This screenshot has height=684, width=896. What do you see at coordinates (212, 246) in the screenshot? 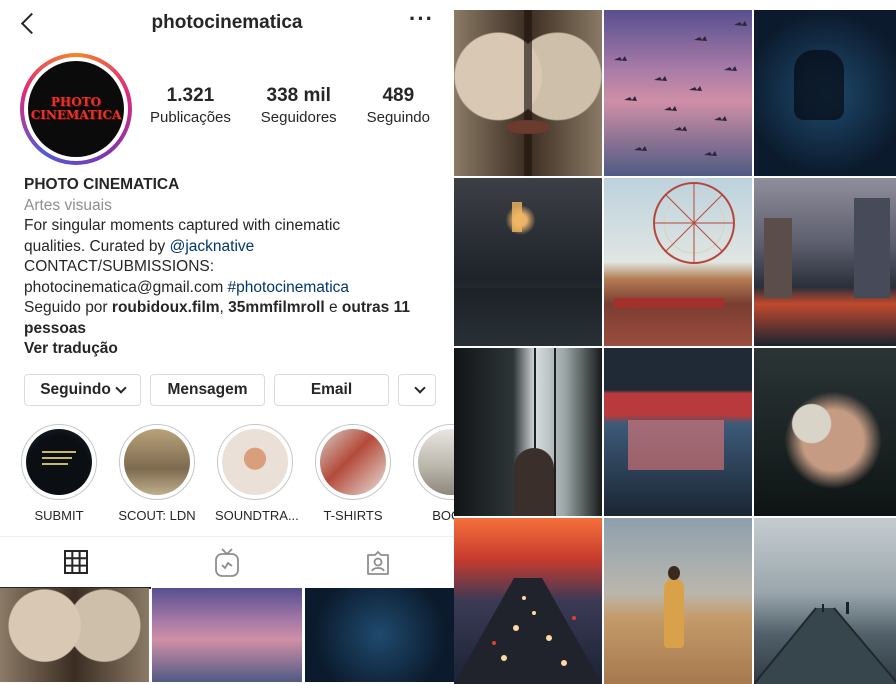
I see `mention-link: @jacknative` at bounding box center [212, 246].